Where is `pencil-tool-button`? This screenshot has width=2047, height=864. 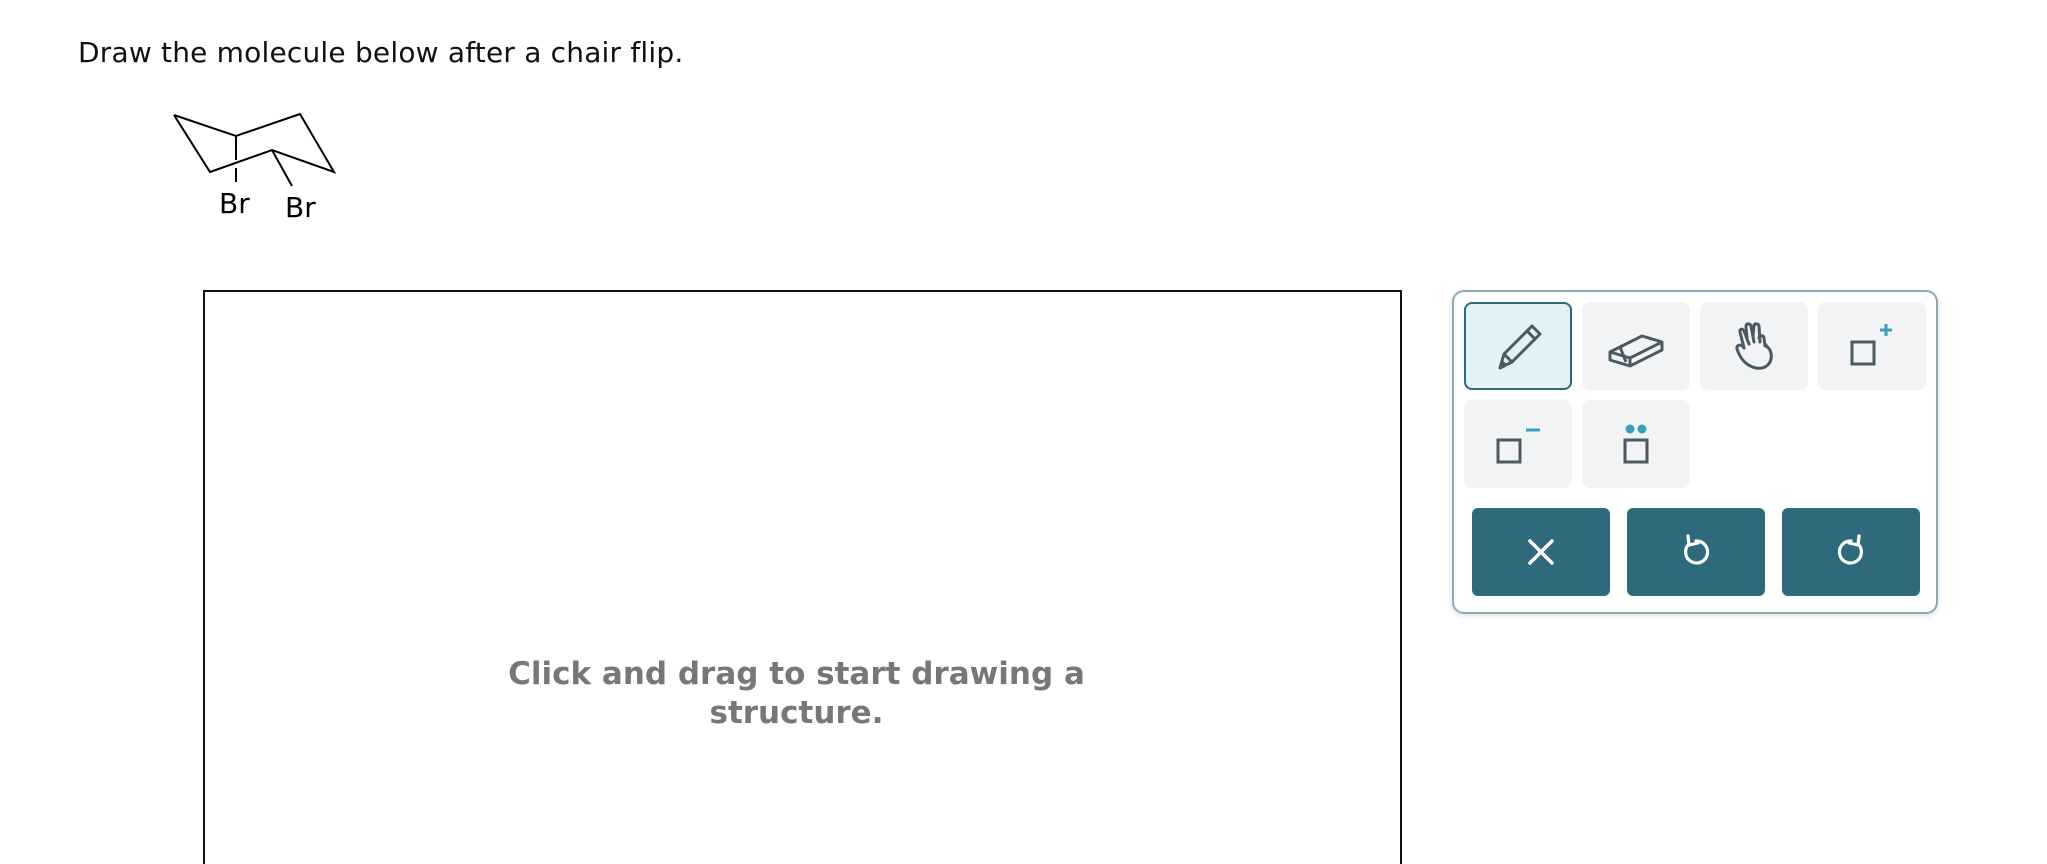 pencil-tool-button is located at coordinates (1518, 346).